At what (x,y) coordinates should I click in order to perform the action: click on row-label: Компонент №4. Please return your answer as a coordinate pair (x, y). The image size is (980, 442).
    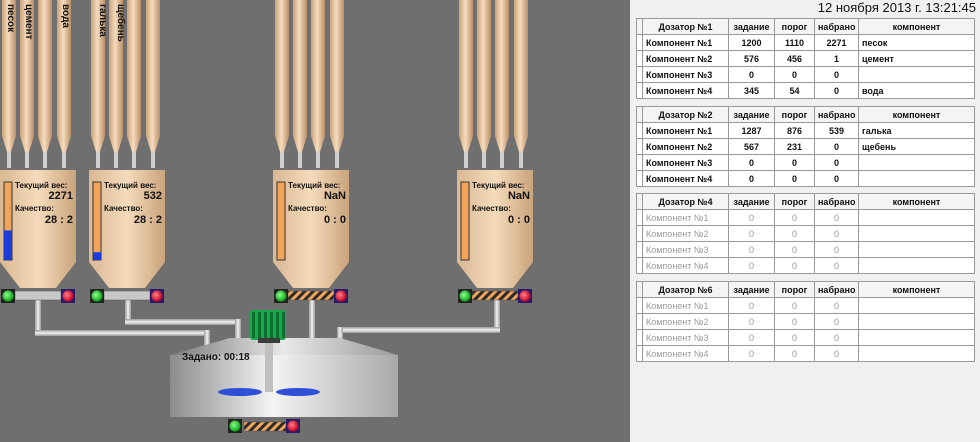
    Looking at the image, I should click on (685, 178).